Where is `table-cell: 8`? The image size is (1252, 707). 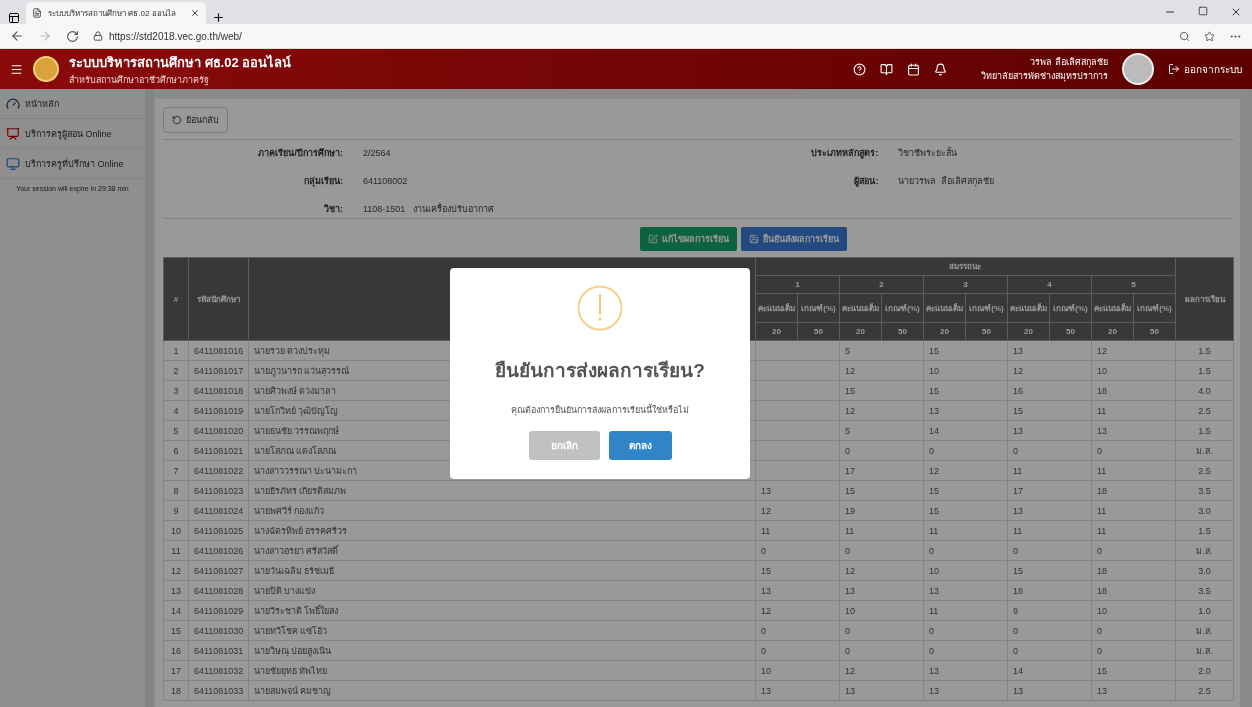
table-cell: 8 is located at coordinates (176, 490).